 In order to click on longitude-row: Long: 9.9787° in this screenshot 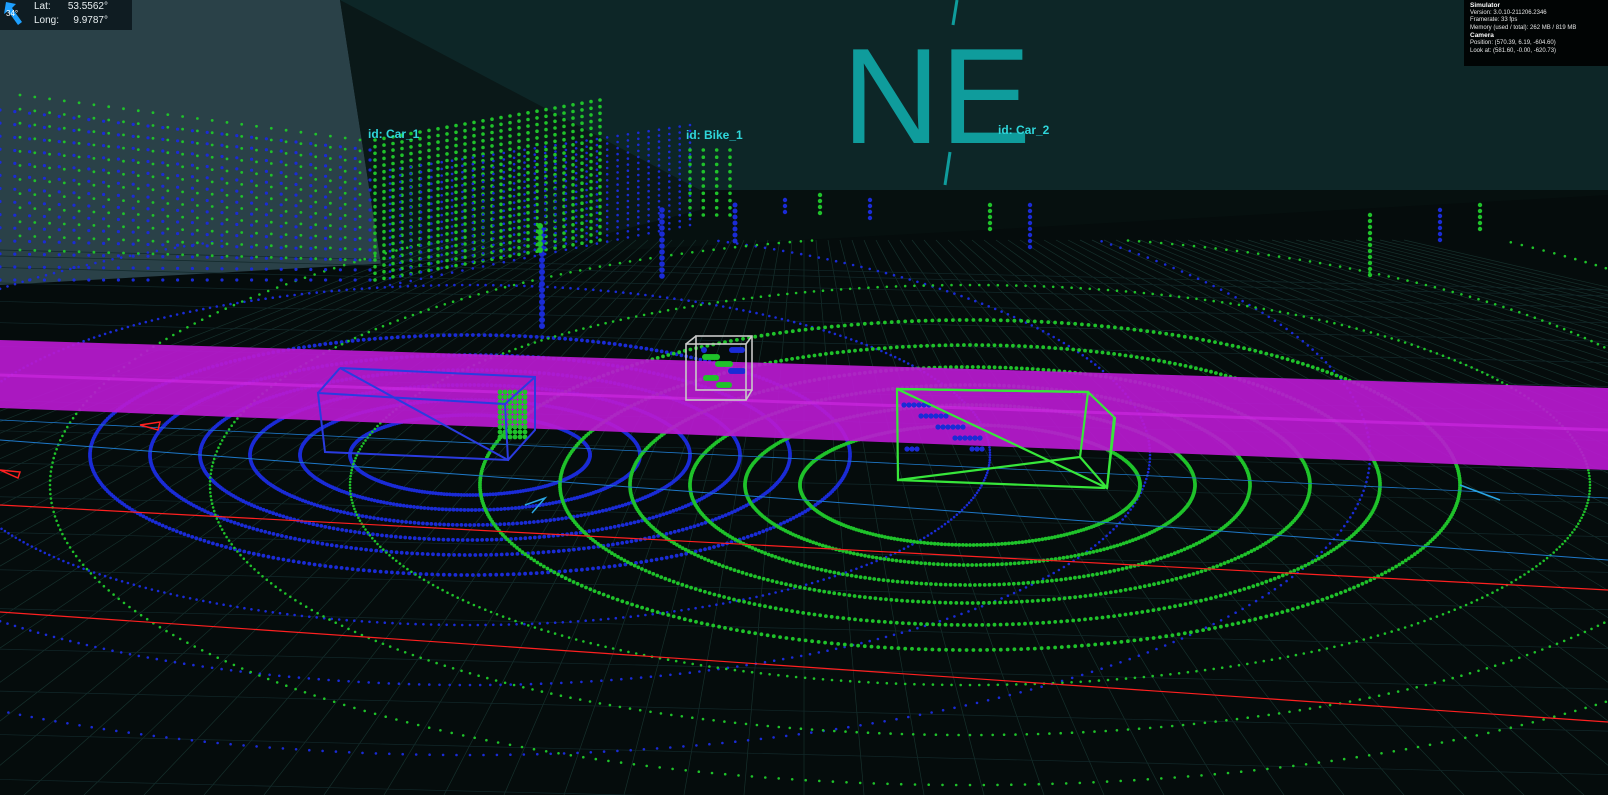, I will do `click(71, 21)`.